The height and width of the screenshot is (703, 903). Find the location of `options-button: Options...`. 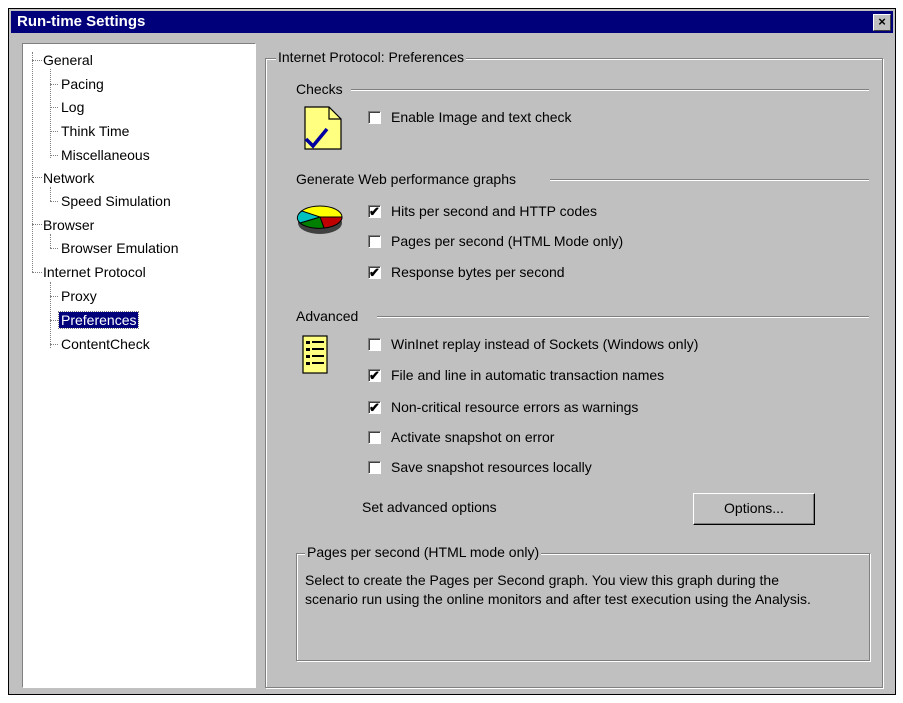

options-button: Options... is located at coordinates (754, 509).